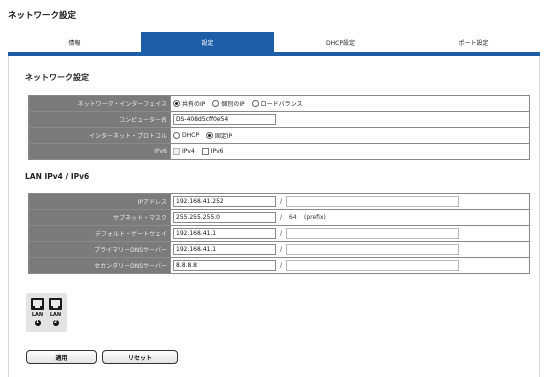 Image resolution: width=552 pixels, height=377 pixels. Describe the element at coordinates (42, 16) in the screenshot. I see `page-title: ネットワーク設定` at that location.